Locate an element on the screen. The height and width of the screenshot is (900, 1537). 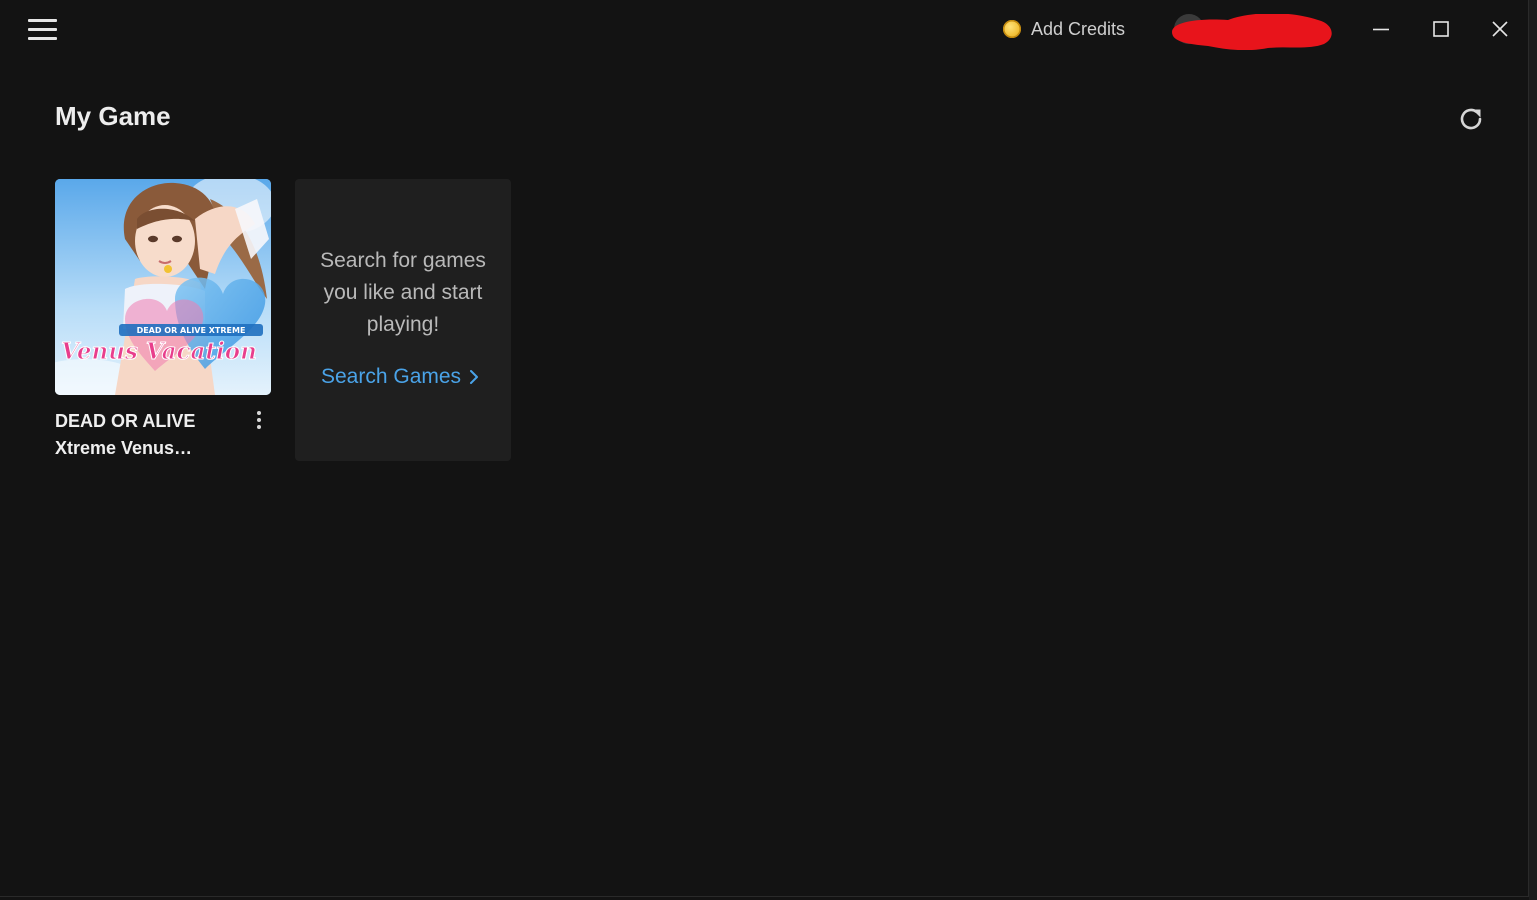
maximize-icon is located at coordinates (1441, 29).